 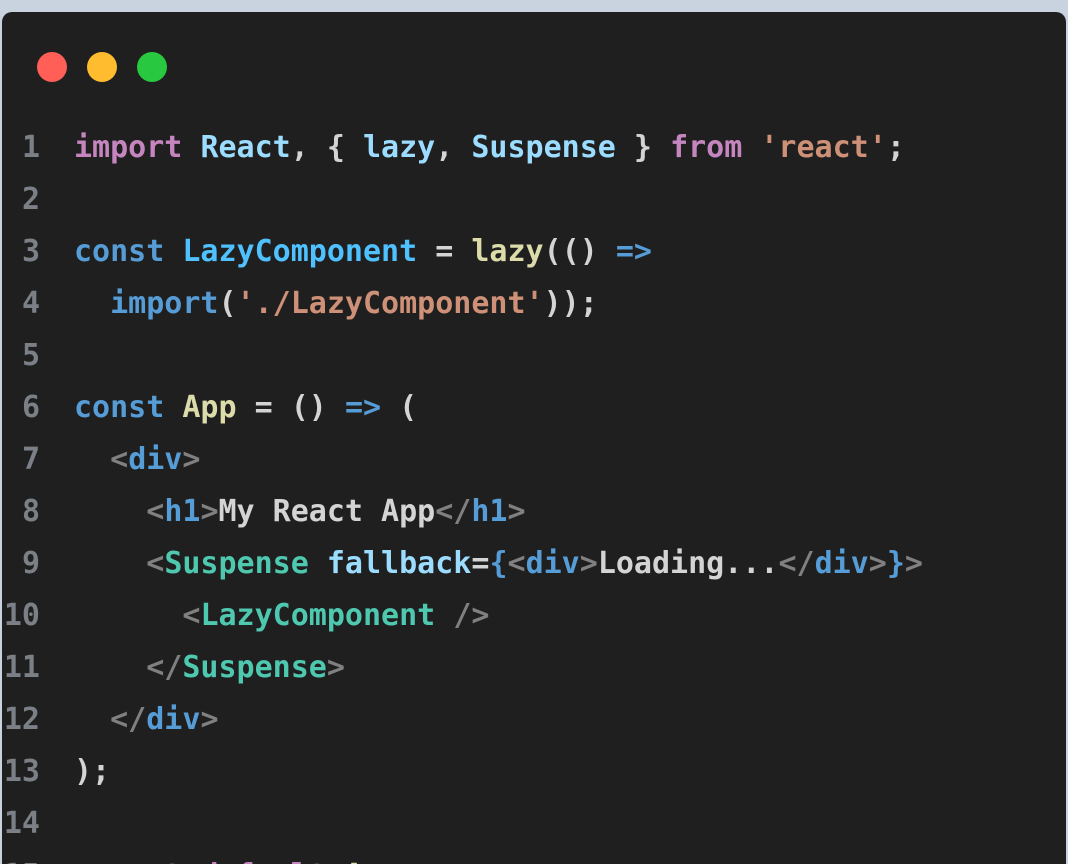 I want to click on code-token: export, so click(x=128, y=861).